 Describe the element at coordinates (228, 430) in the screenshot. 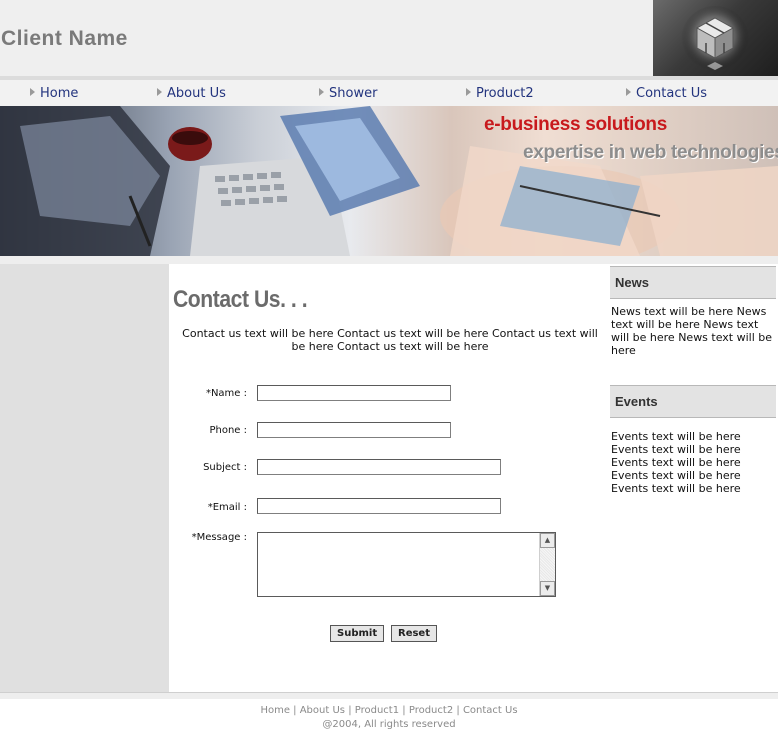

I see `phone-label: Phone :` at that location.